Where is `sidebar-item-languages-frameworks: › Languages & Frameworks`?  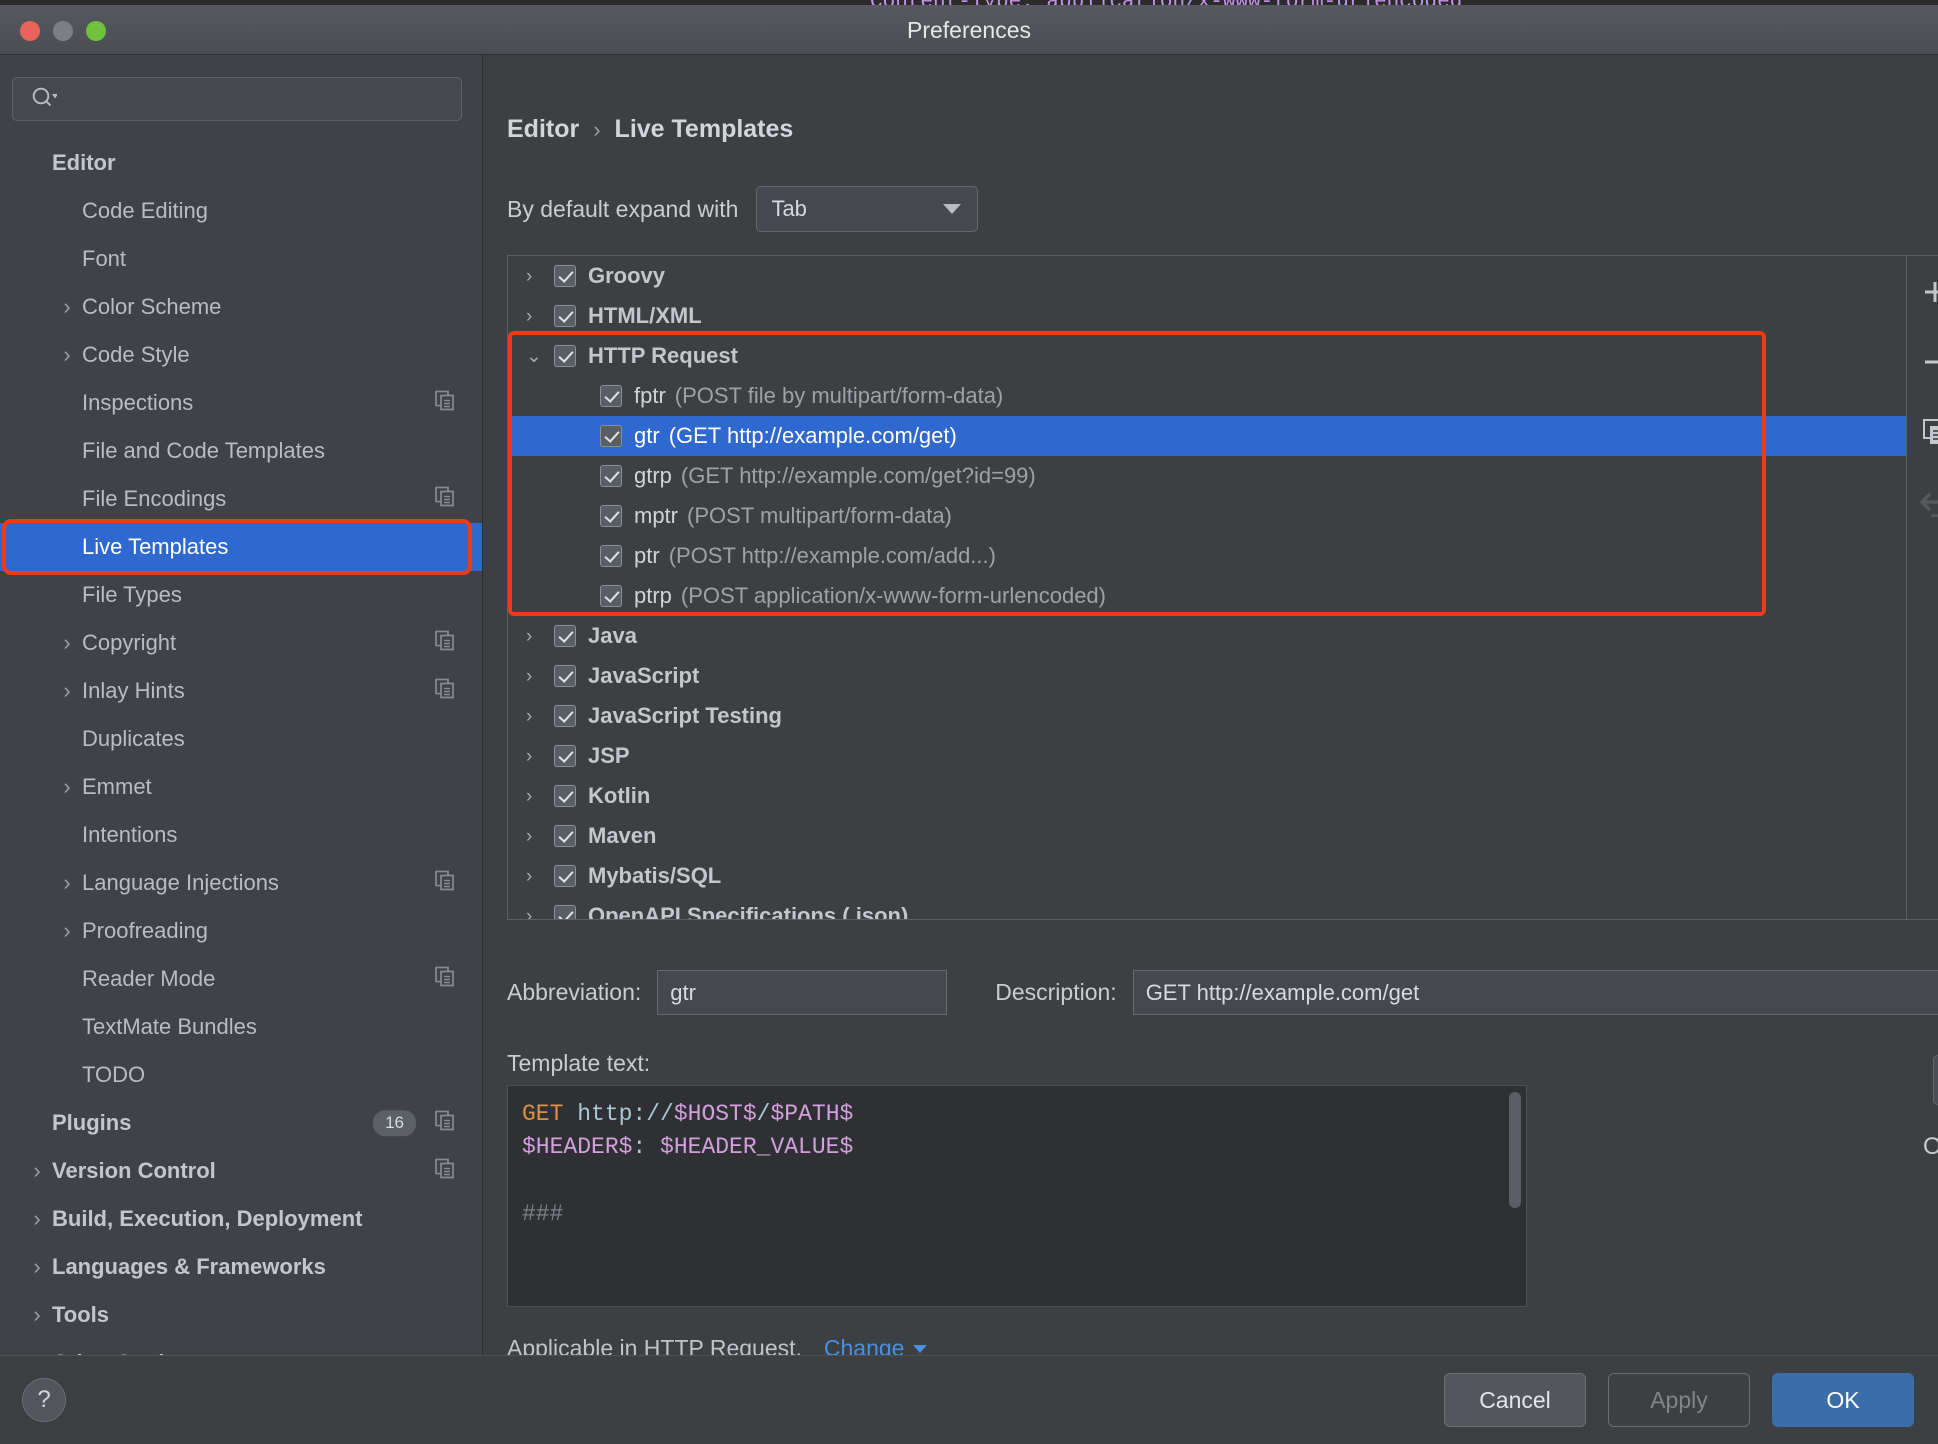
sidebar-item-languages-frameworks: › Languages & Frameworks is located at coordinates (241, 1267).